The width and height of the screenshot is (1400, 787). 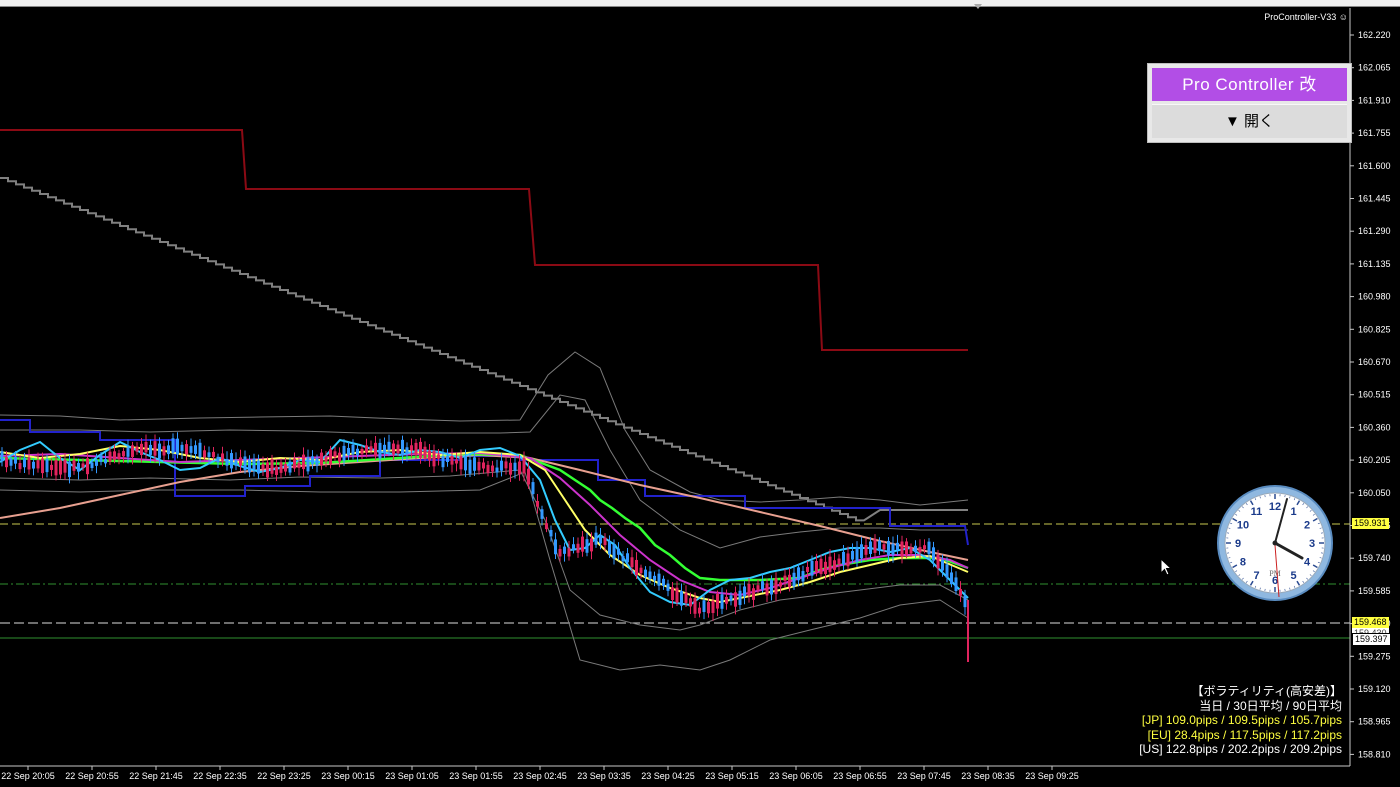 I want to click on time-tick-label: 22 Sep 20:55, so click(x=92, y=776).